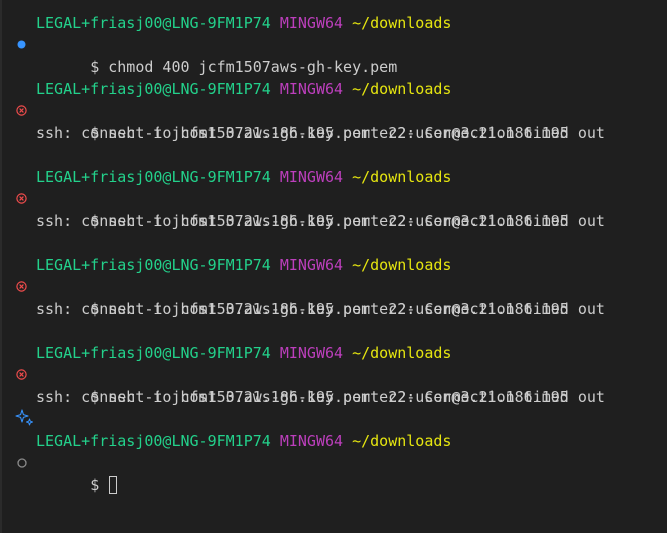  I want to click on text-cursor, so click(113, 485).